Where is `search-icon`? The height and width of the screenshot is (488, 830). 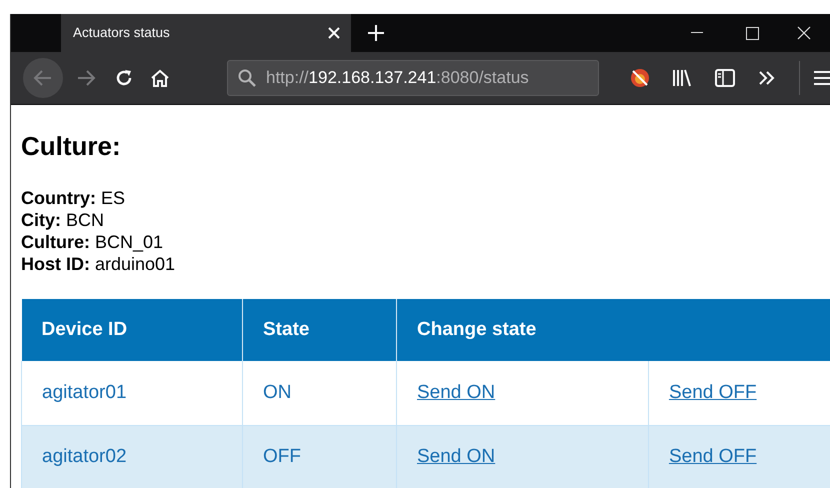 search-icon is located at coordinates (247, 78).